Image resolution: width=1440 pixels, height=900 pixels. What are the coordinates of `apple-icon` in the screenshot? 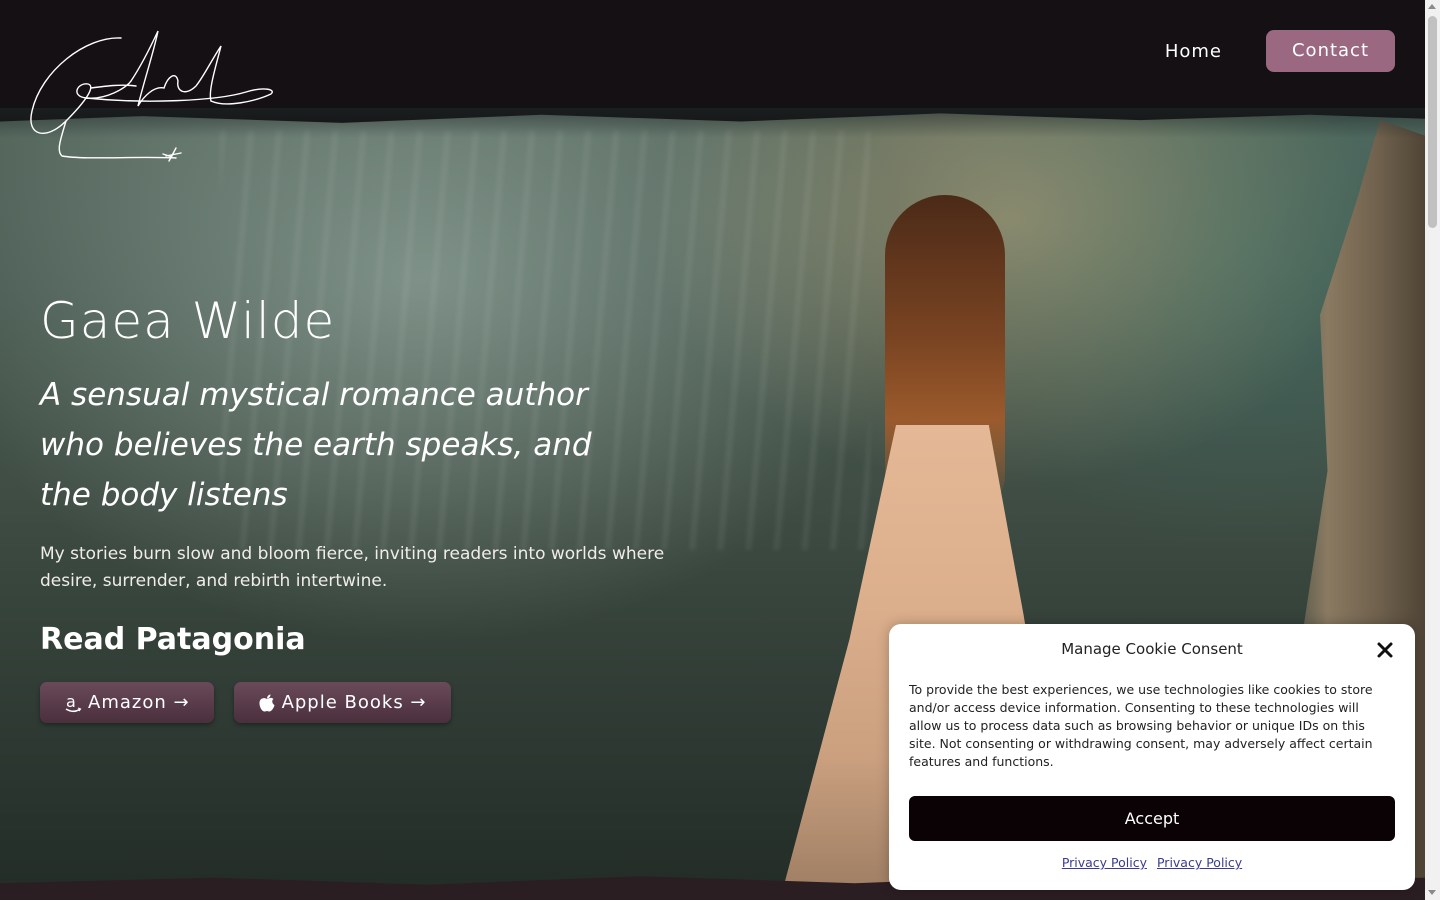 It's located at (267, 703).